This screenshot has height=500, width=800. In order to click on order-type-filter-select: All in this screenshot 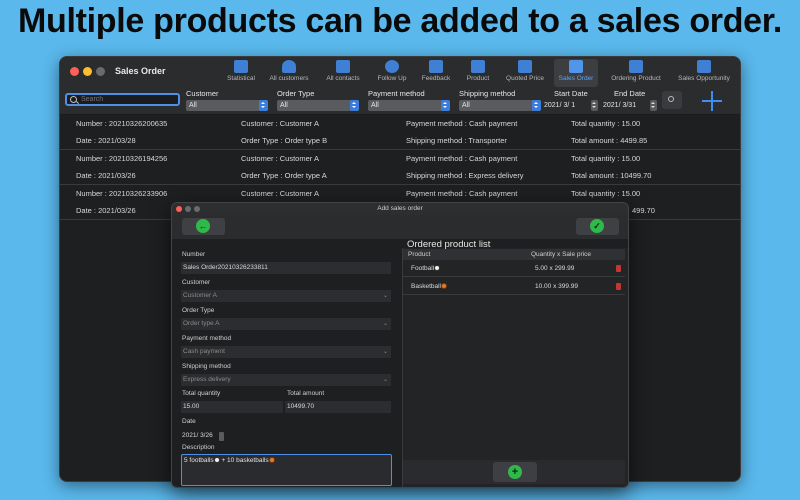, I will do `click(318, 105)`.